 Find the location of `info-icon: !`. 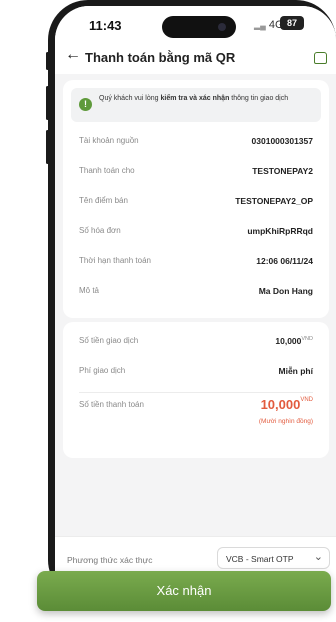

info-icon: ! is located at coordinates (85, 104).